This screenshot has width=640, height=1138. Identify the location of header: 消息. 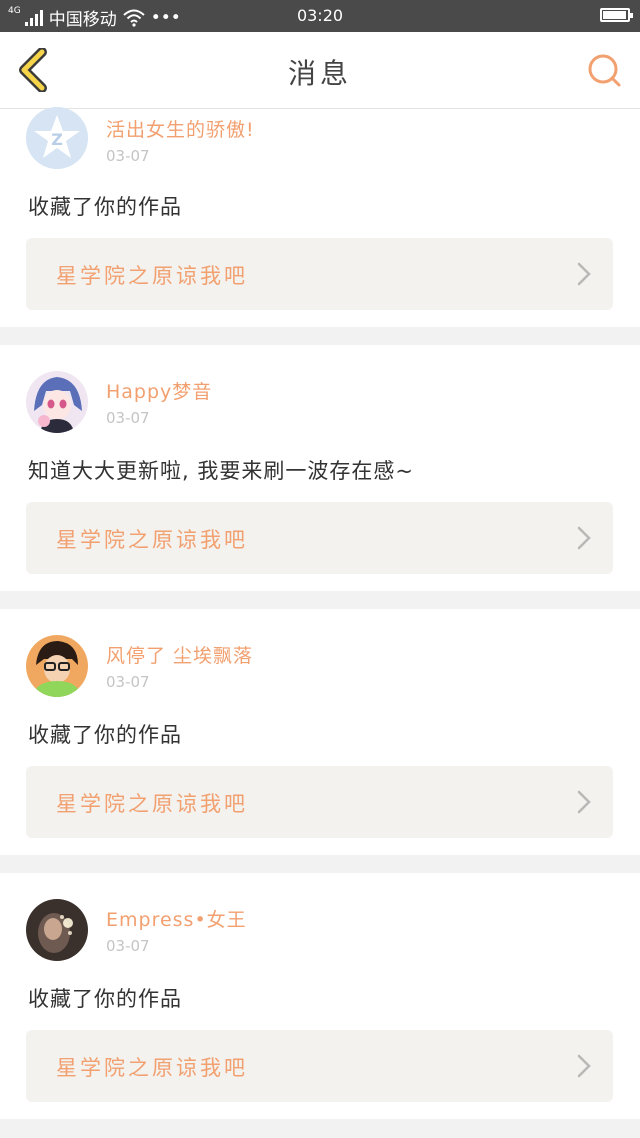
(320, 70).